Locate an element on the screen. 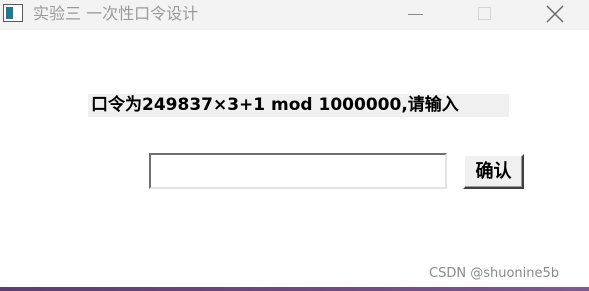 The height and width of the screenshot is (291, 589). password-prompt-label: 口令为249837×3+1 mod 1000000,请输入 is located at coordinates (298, 105).